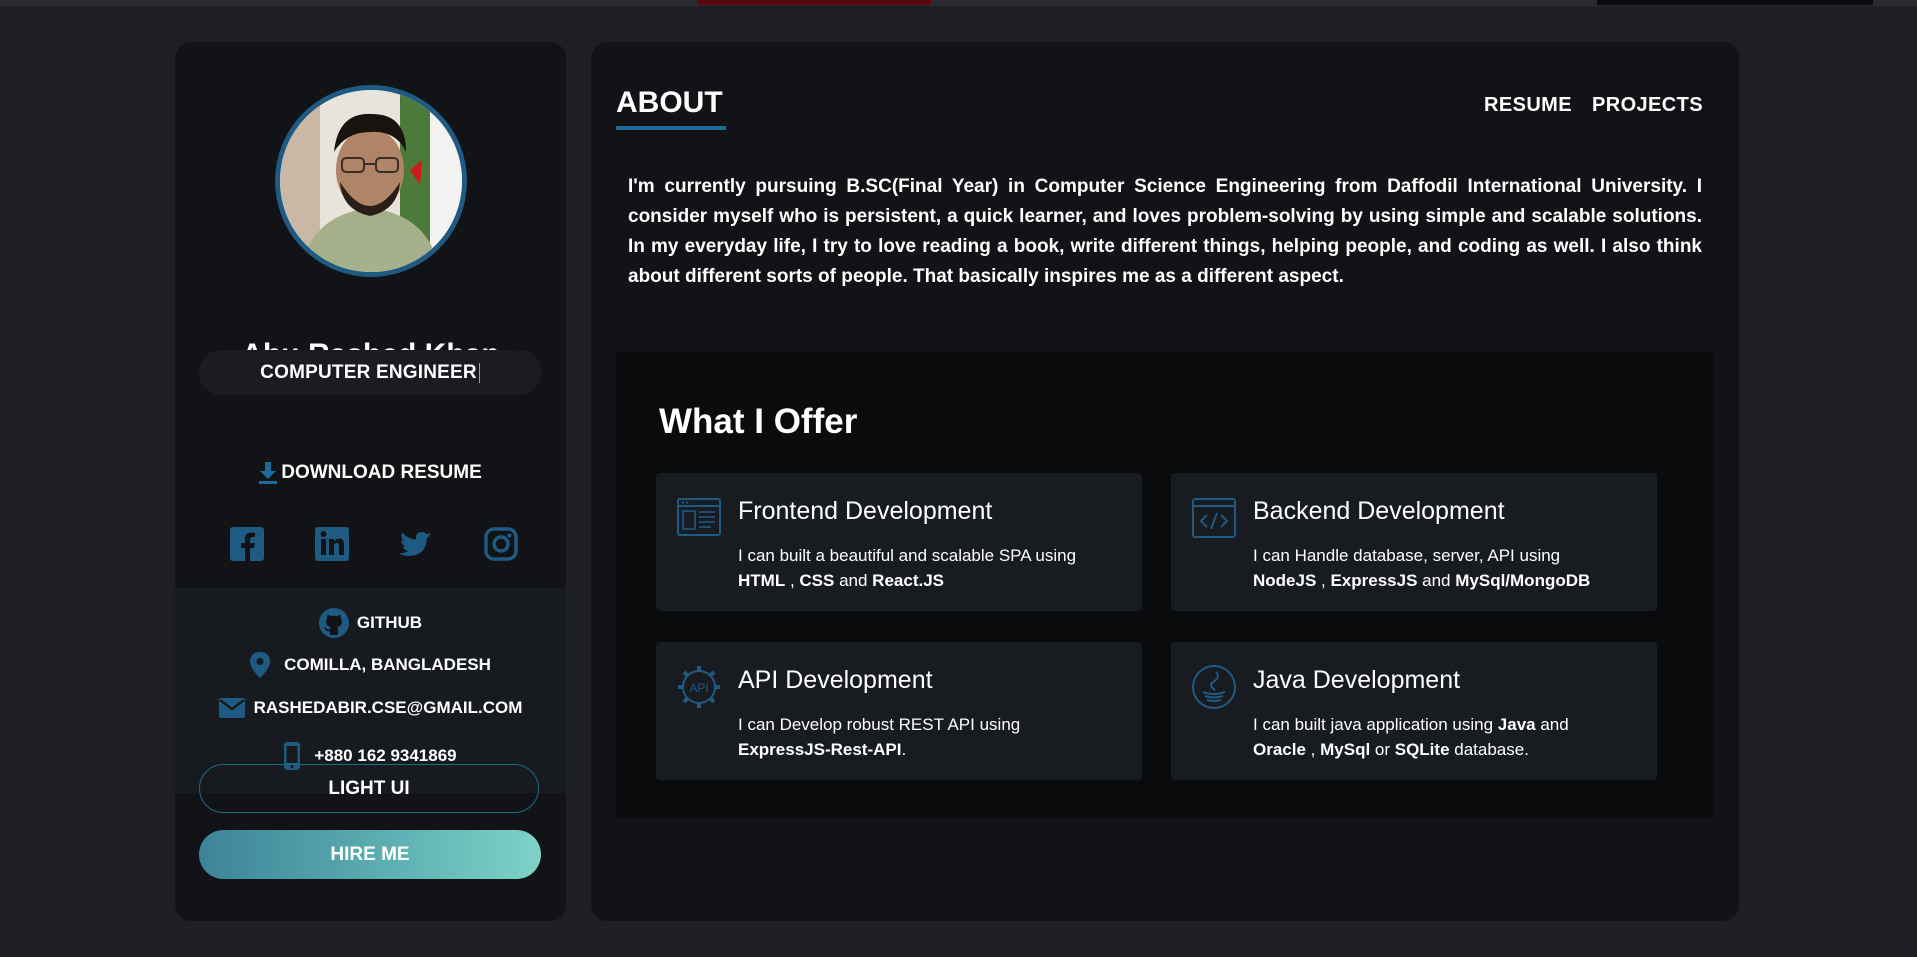  Describe the element at coordinates (1552, 724) in the screenshot. I see `card-desc-text: and` at that location.